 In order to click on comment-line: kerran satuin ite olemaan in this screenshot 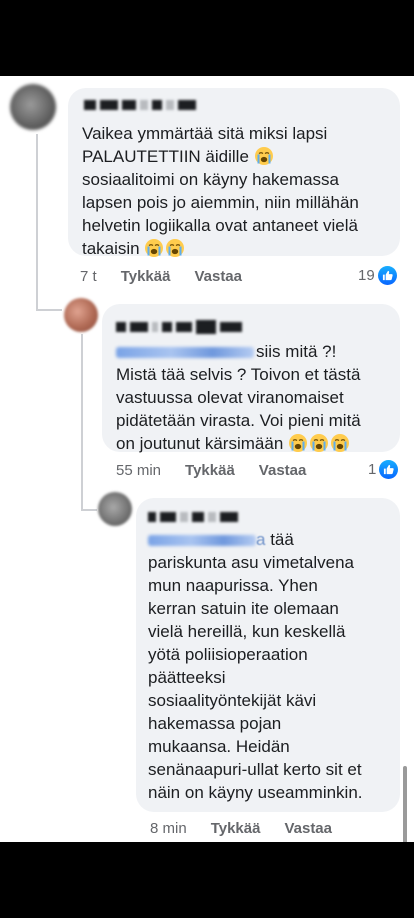, I will do `click(243, 608)`.